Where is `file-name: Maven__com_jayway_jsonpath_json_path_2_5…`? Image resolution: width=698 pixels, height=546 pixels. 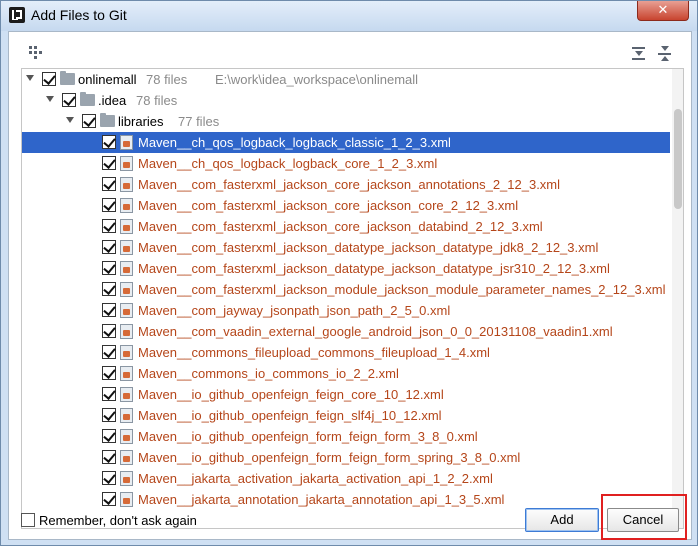
file-name: Maven__com_jayway_jsonpath_json_path_2_5… is located at coordinates (294, 310).